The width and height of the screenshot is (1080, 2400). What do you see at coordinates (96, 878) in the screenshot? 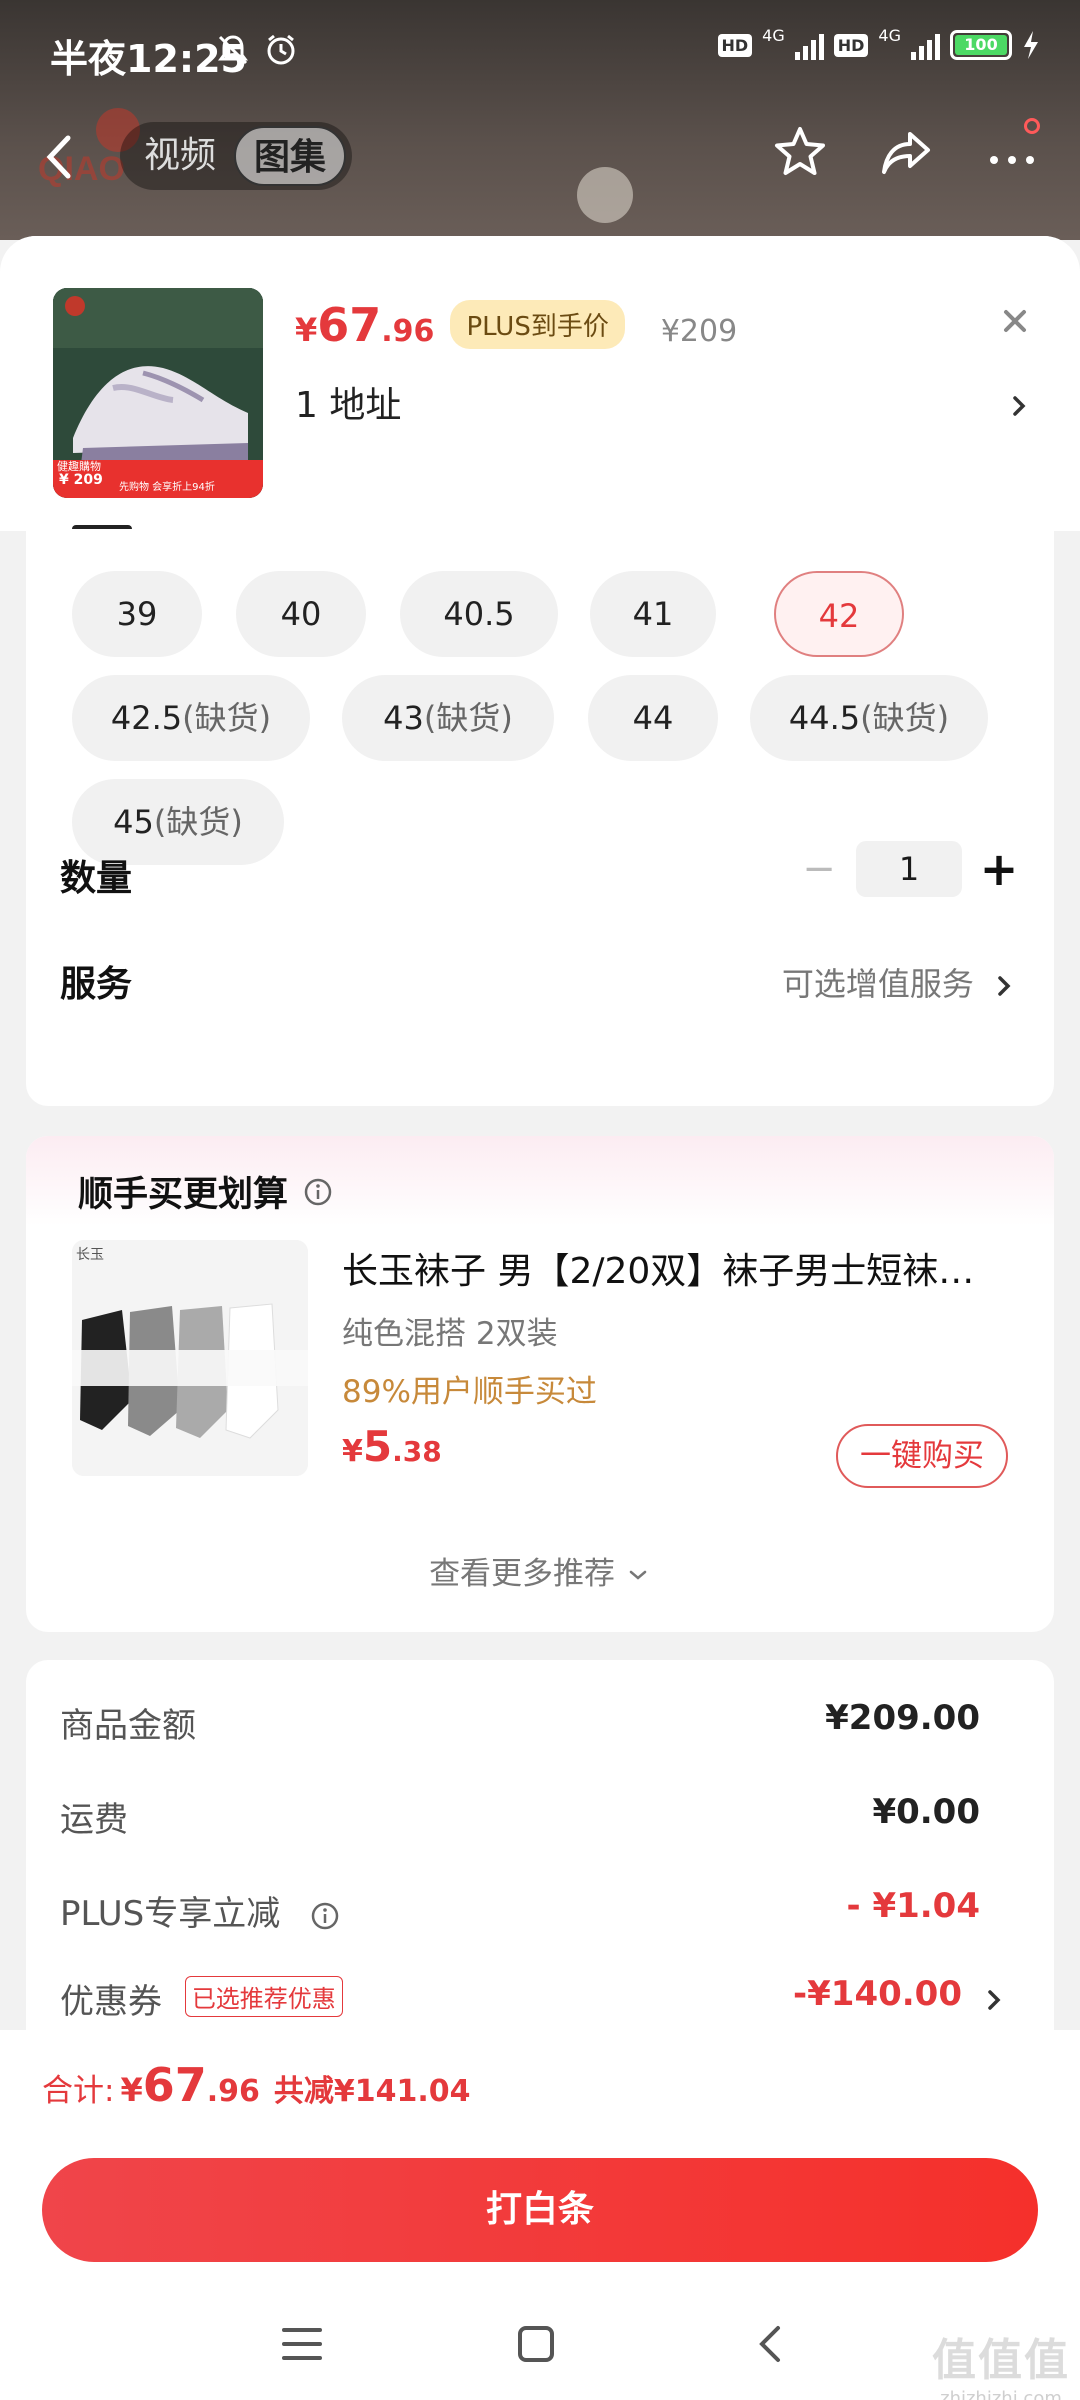
I see `quantity-label: 数量` at bounding box center [96, 878].